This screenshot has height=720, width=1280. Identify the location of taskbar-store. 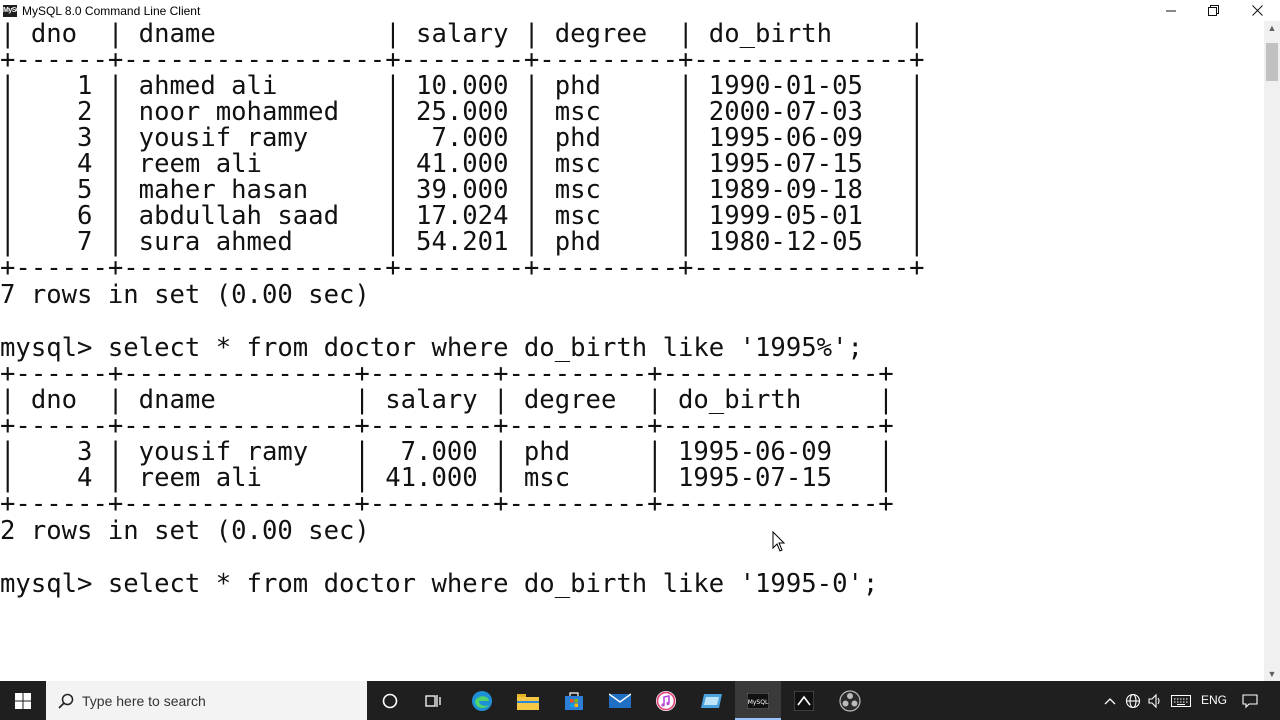
(574, 700).